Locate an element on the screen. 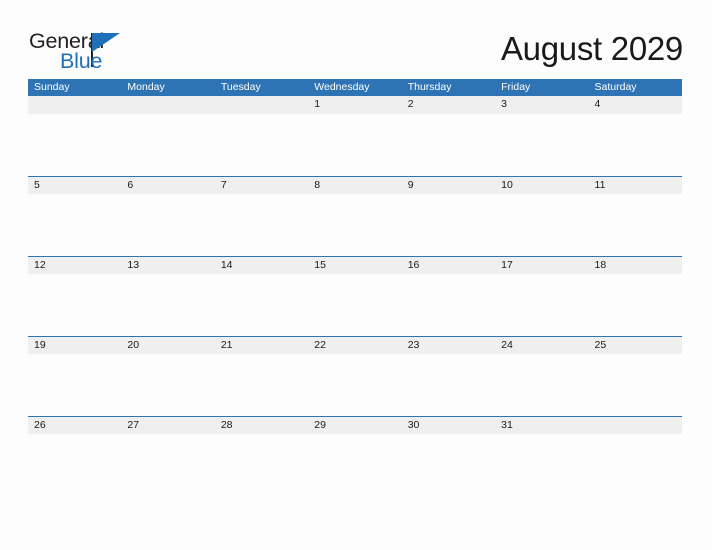 This screenshot has height=550, width=712. week-date-band: 12 13 14 15 16 17 18 is located at coordinates (355, 265).